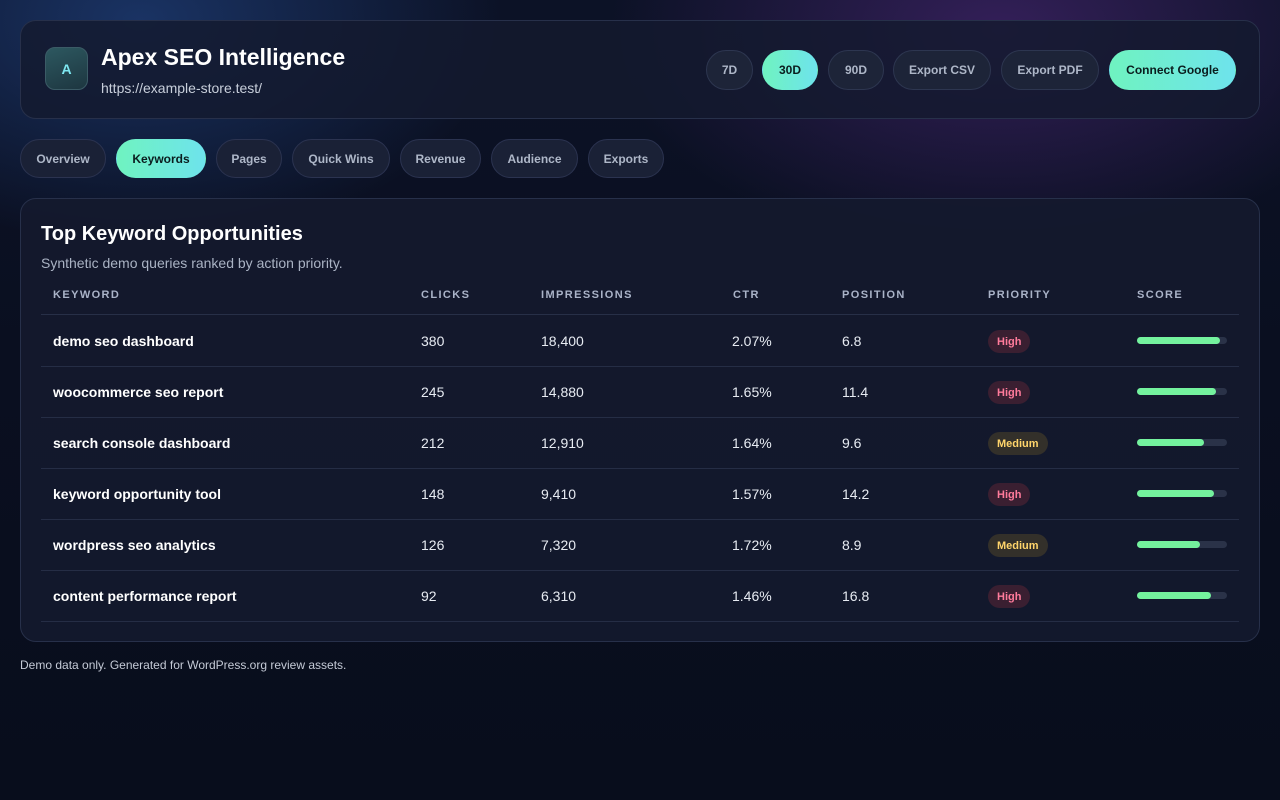 Image resolution: width=1280 pixels, height=800 pixels. I want to click on ctr-cell: 1.57%, so click(752, 494).